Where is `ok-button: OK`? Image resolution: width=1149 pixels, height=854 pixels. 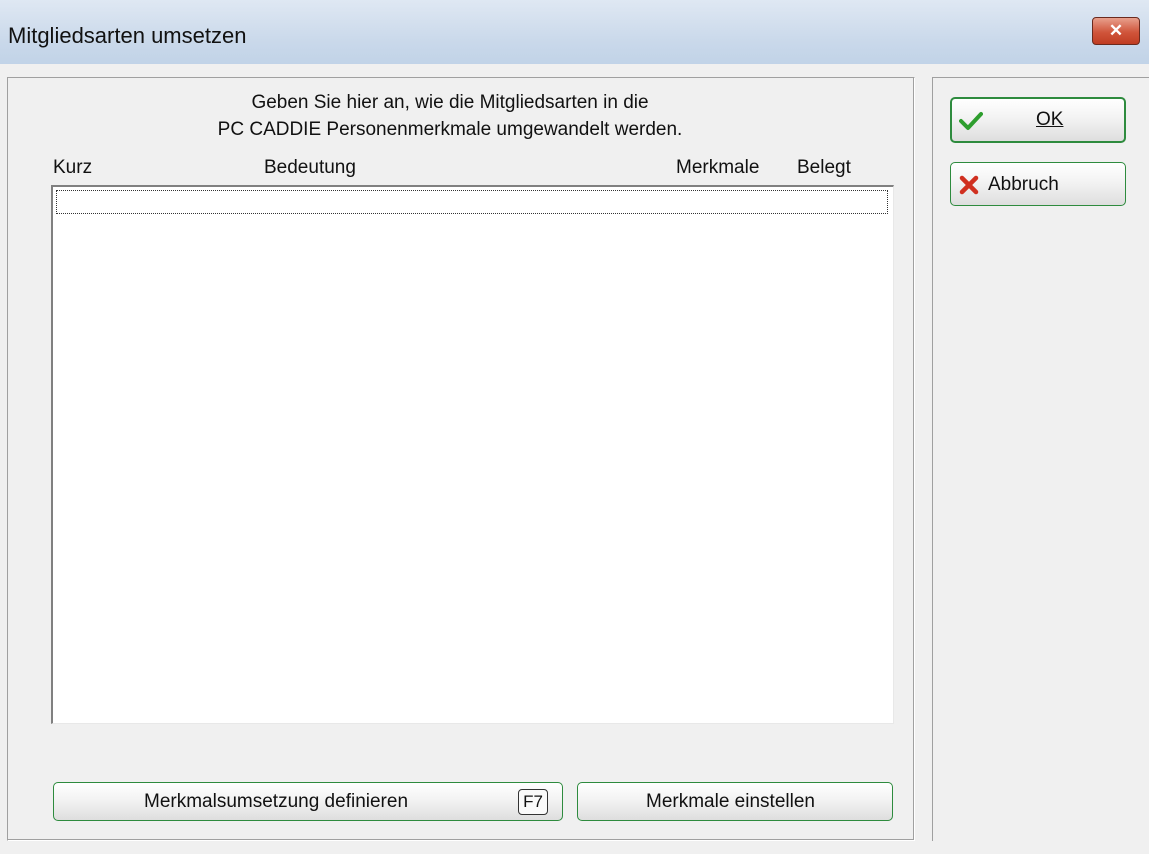
ok-button: OK is located at coordinates (1038, 120).